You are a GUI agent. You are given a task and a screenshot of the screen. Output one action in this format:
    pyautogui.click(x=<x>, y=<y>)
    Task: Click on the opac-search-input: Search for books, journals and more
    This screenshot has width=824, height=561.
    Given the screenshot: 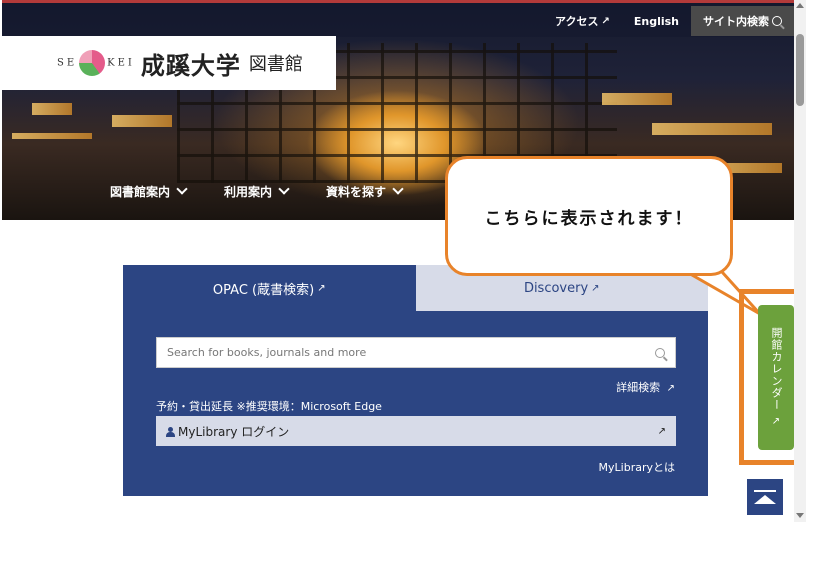 What is the action you would take?
    pyautogui.click(x=416, y=352)
    